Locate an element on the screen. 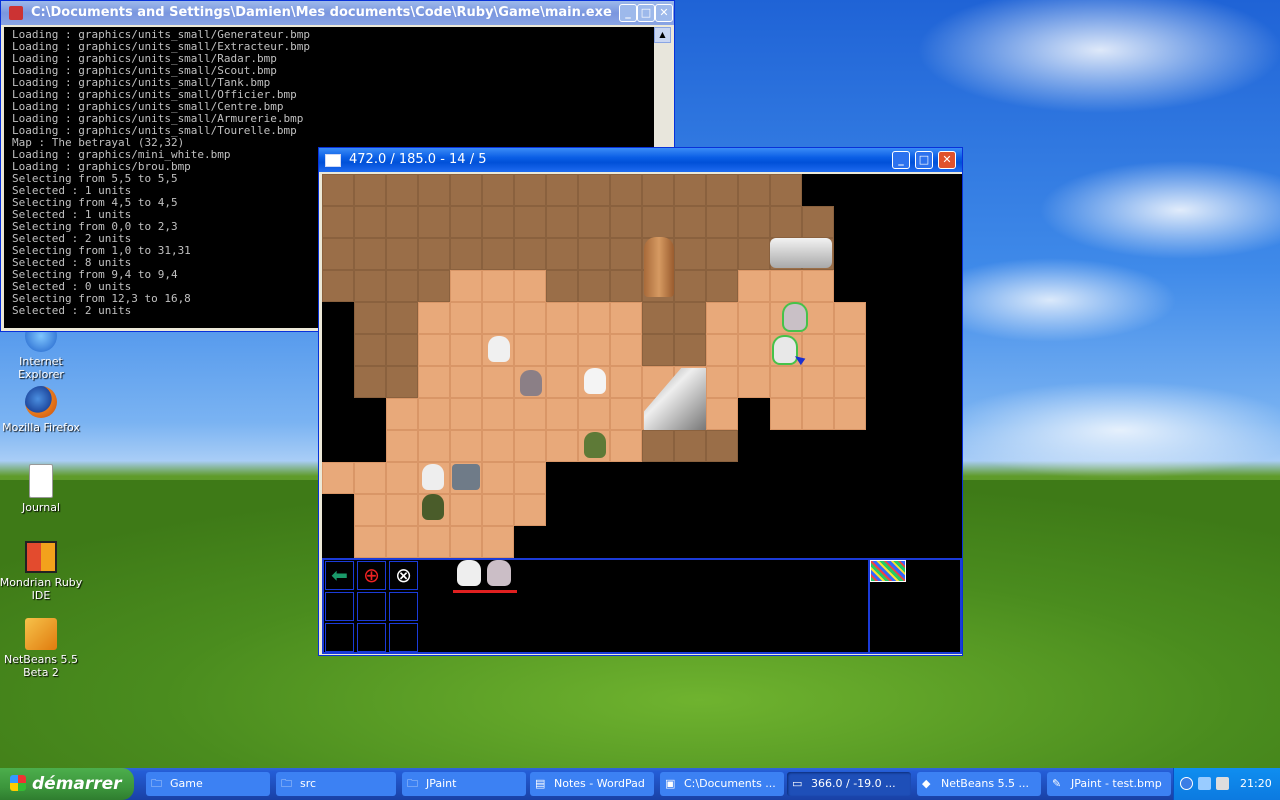 Image resolution: width=1280 pixels, height=800 pixels. back-arrow-icon: ⬅ is located at coordinates (339, 575).